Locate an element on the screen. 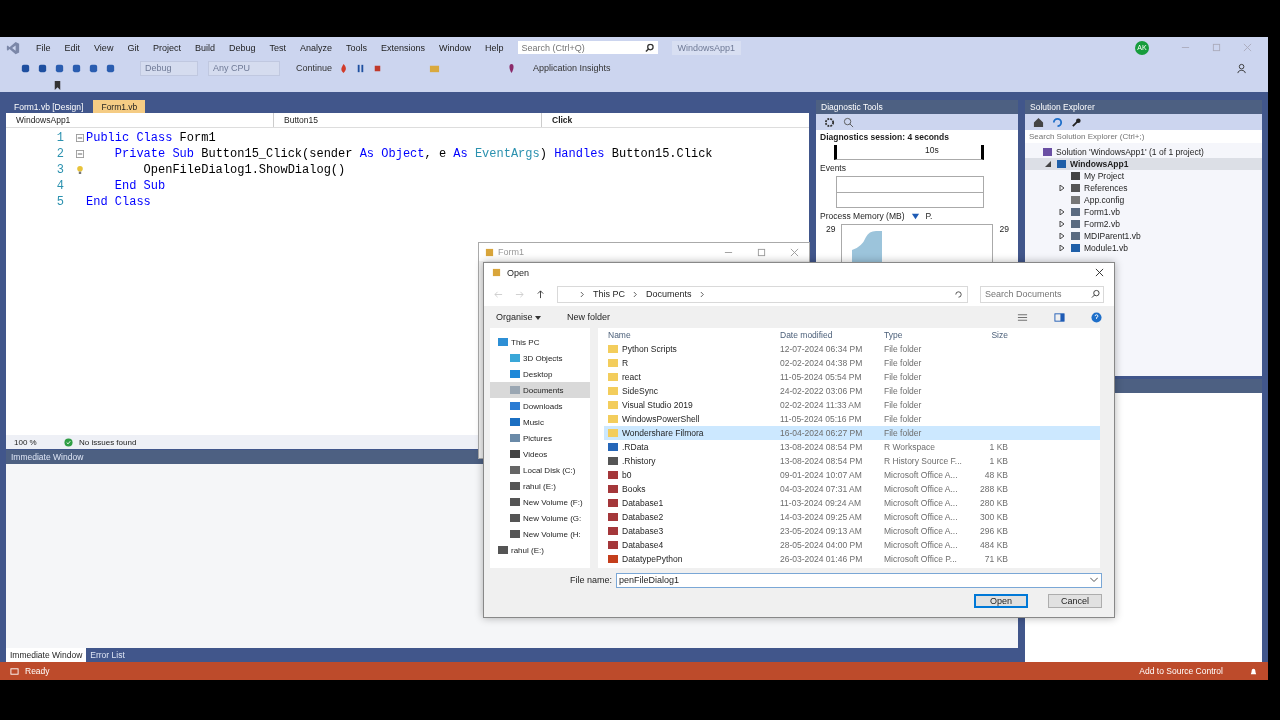 The width and height of the screenshot is (1280, 720). issues-status: No issues found is located at coordinates (108, 442).